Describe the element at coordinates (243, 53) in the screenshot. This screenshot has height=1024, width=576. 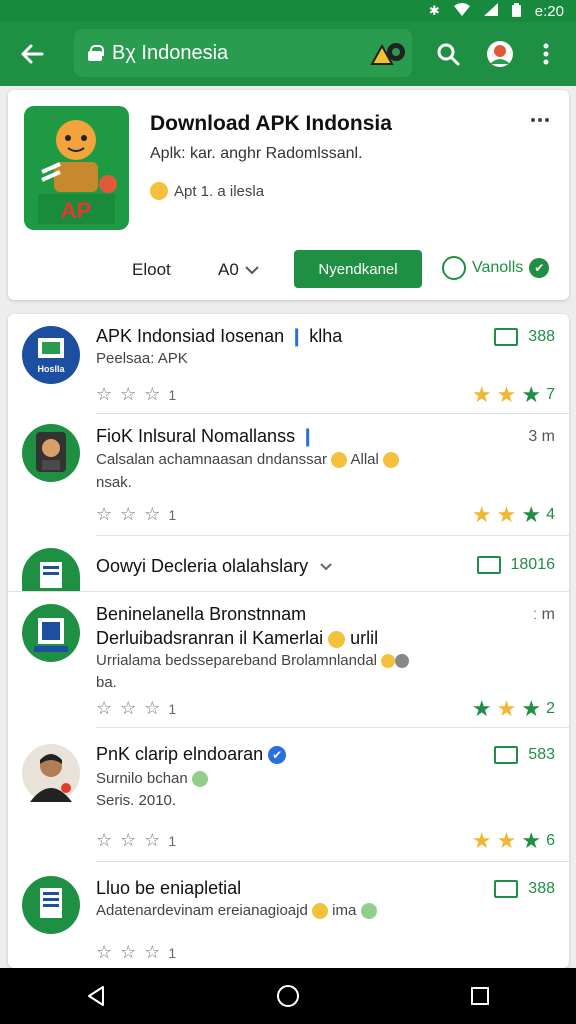
I see `url-bar: Bχ Indonesia` at that location.